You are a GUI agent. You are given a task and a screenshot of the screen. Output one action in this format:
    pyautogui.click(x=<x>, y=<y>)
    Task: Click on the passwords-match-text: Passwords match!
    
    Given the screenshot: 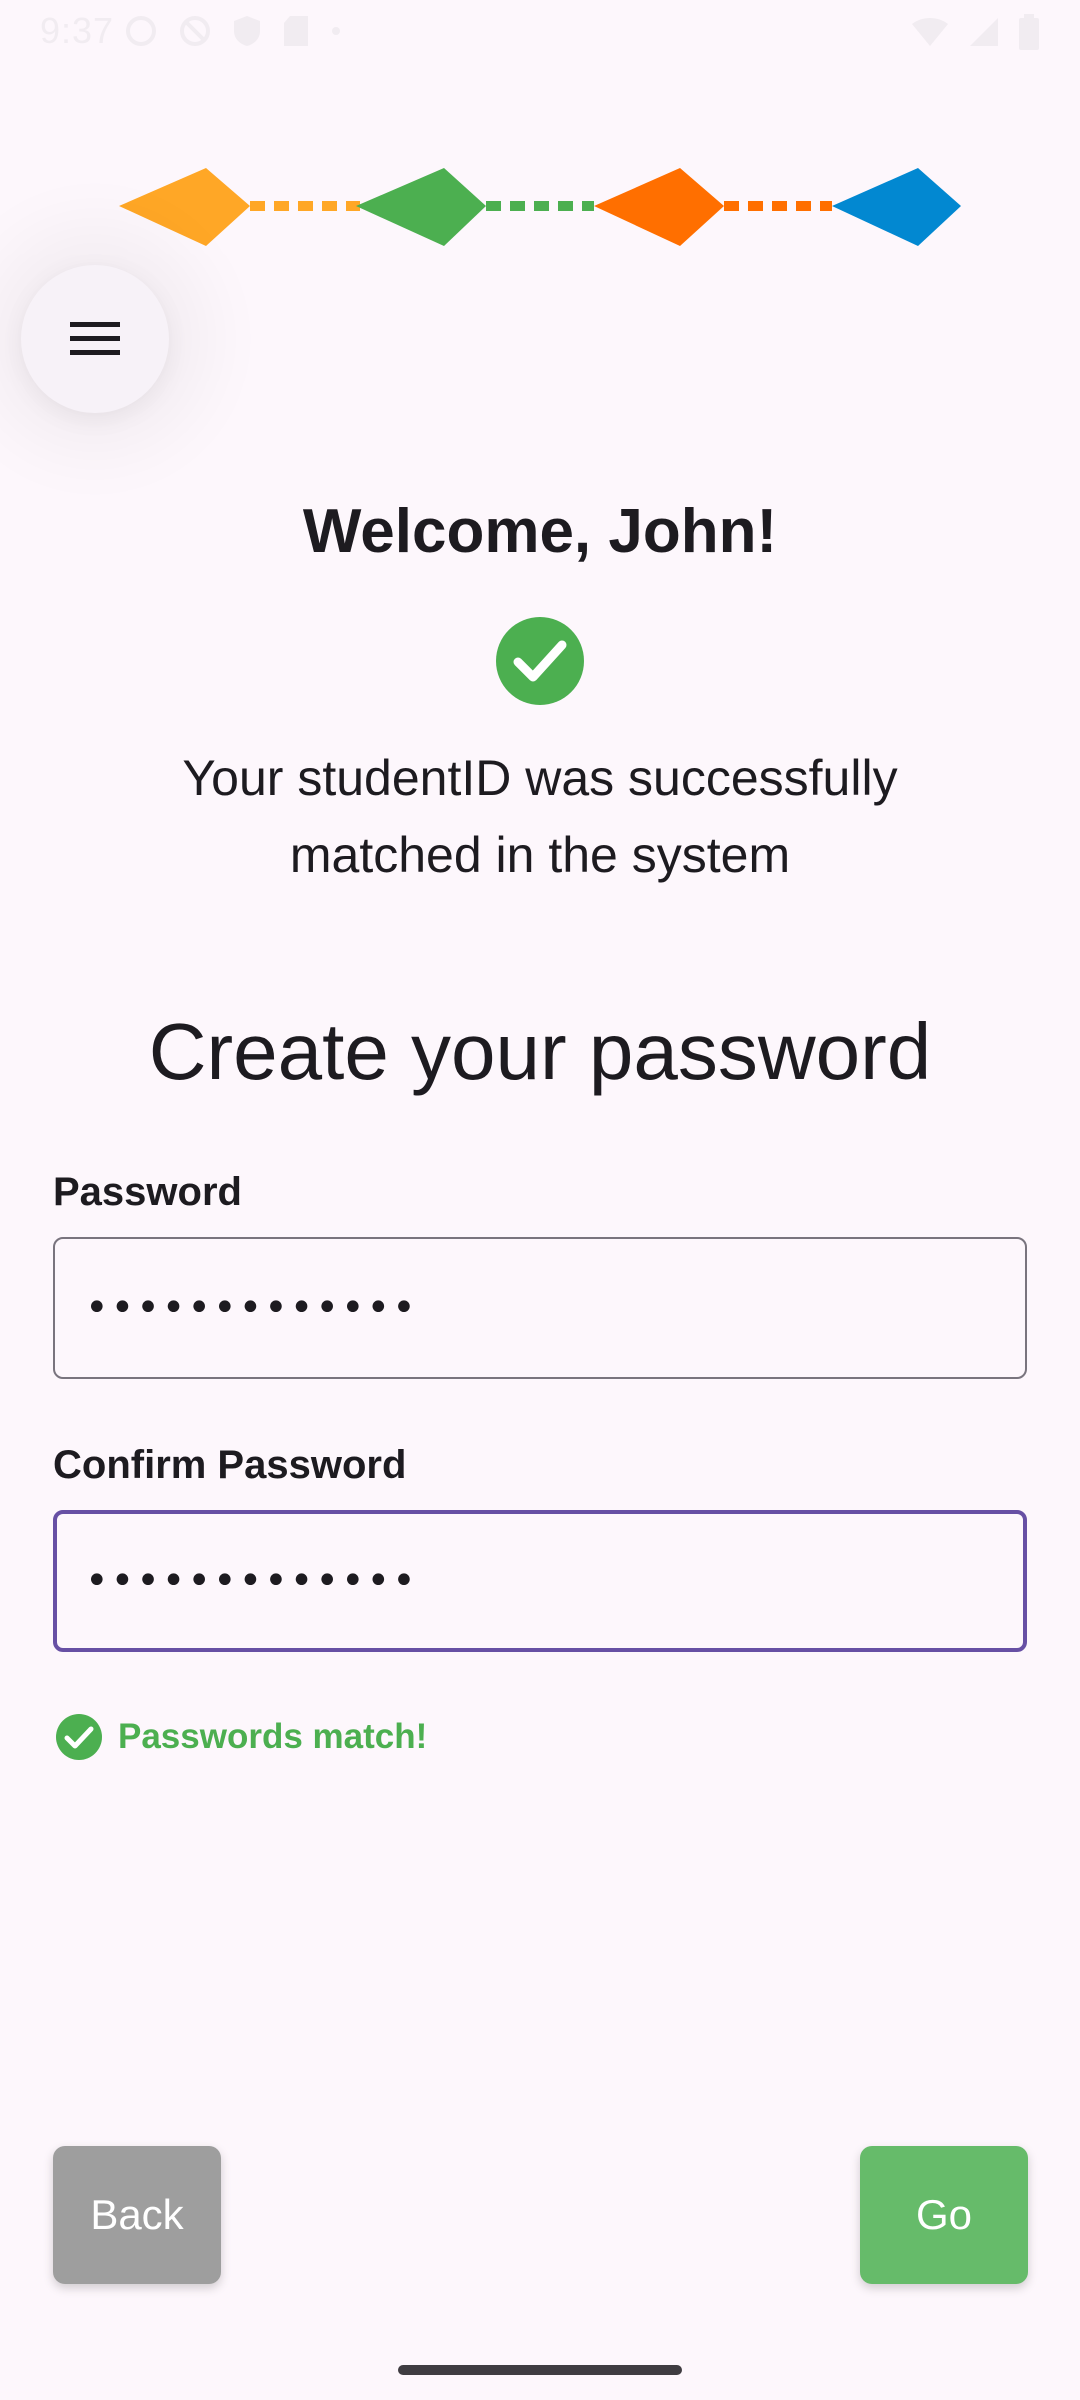 What is the action you would take?
    pyautogui.click(x=273, y=1736)
    